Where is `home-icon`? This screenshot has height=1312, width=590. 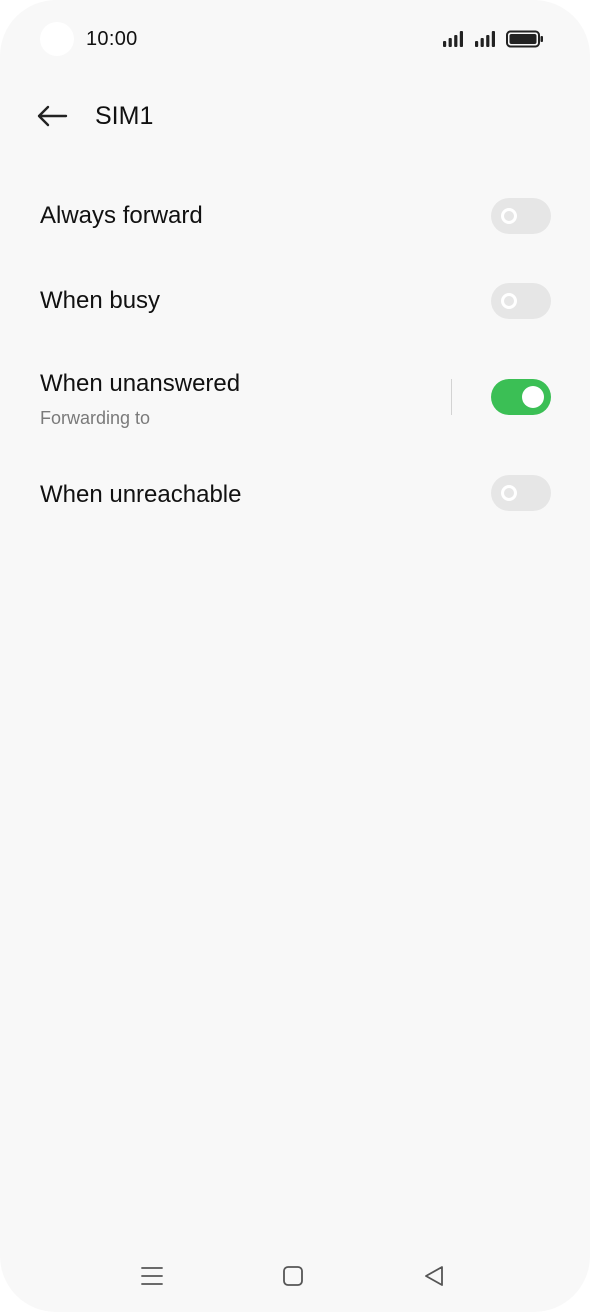 home-icon is located at coordinates (293, 1276).